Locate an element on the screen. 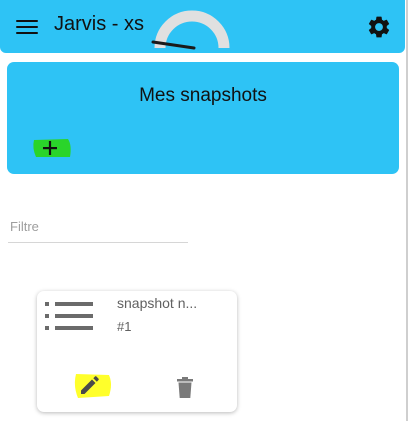 The width and height of the screenshot is (409, 421). snapshot-number: #1 is located at coordinates (124, 326).